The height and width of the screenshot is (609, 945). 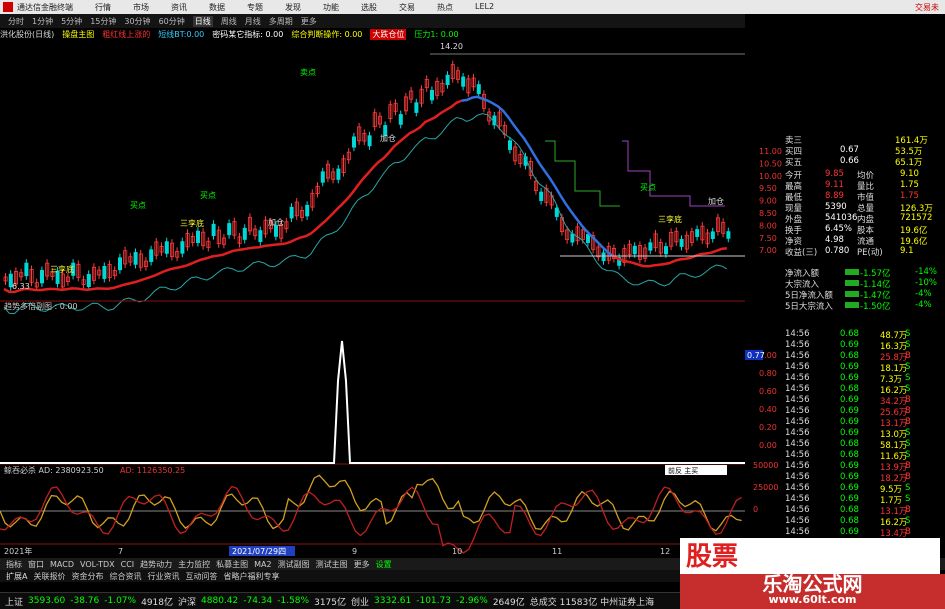 I want to click on chart-annotation: 买点, so click(x=138, y=205).